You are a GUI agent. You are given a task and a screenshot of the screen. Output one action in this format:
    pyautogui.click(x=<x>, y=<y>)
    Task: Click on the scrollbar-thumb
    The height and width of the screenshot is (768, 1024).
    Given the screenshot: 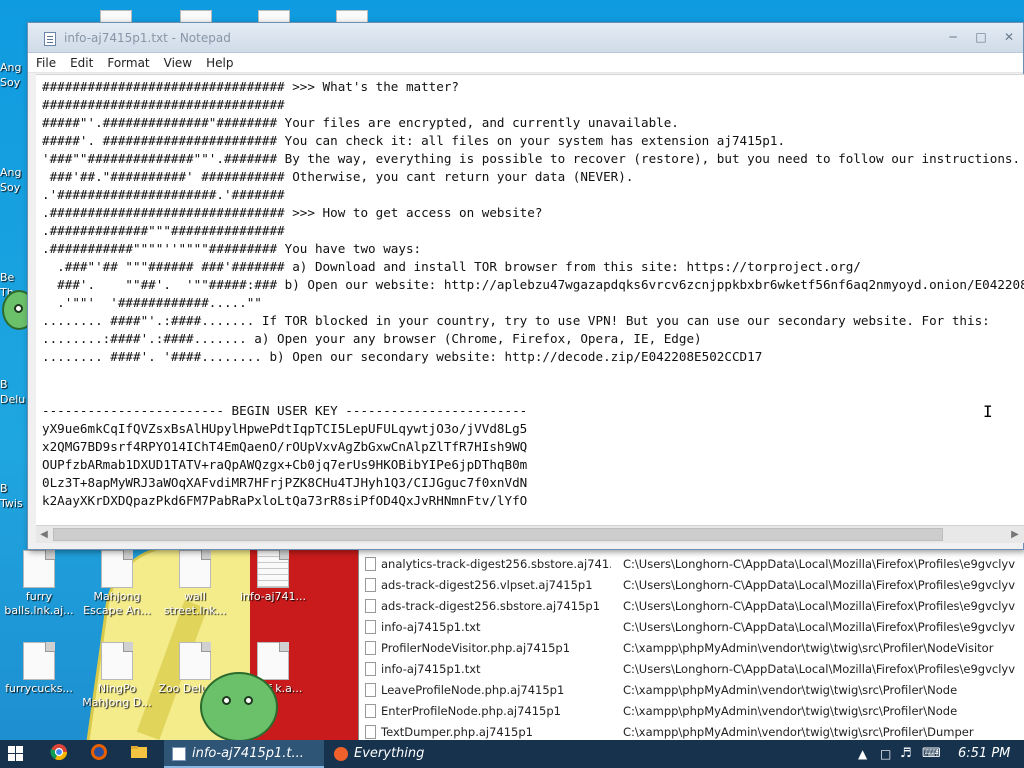 What is the action you would take?
    pyautogui.click(x=498, y=534)
    